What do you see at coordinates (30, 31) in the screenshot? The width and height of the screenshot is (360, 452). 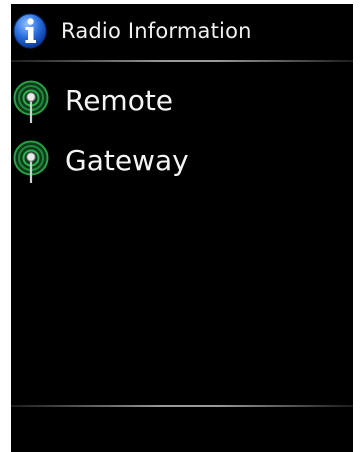 I see `info-icon` at bounding box center [30, 31].